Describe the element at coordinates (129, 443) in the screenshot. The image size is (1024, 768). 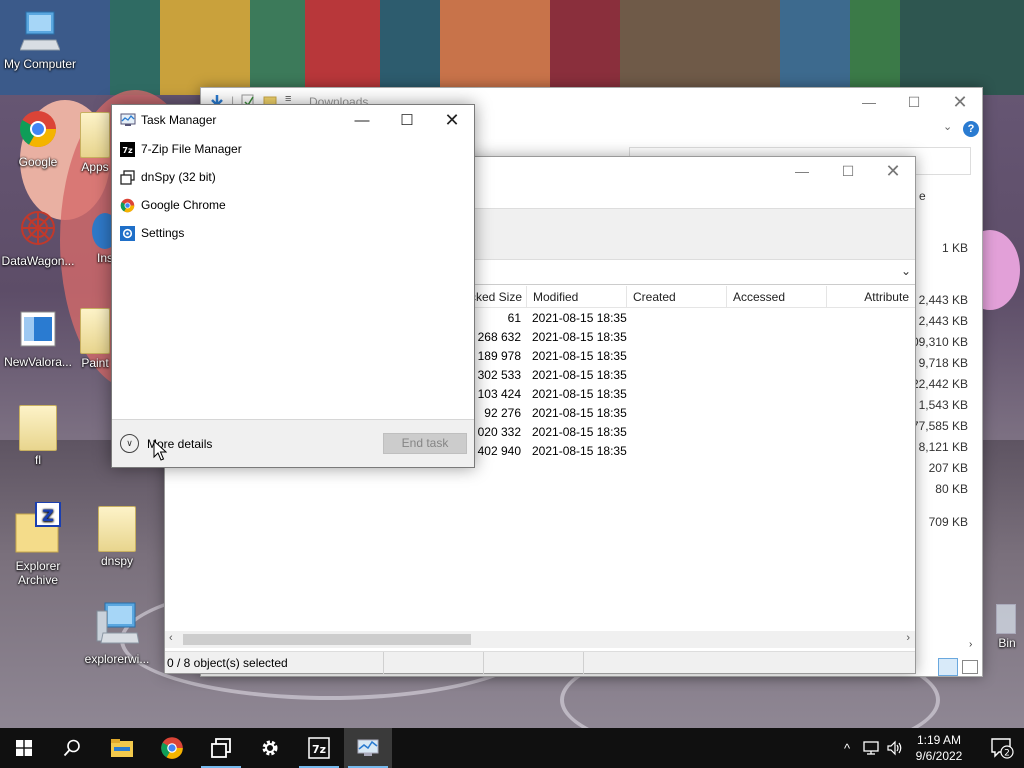
I see `chevron-down-icon: ∨` at that location.